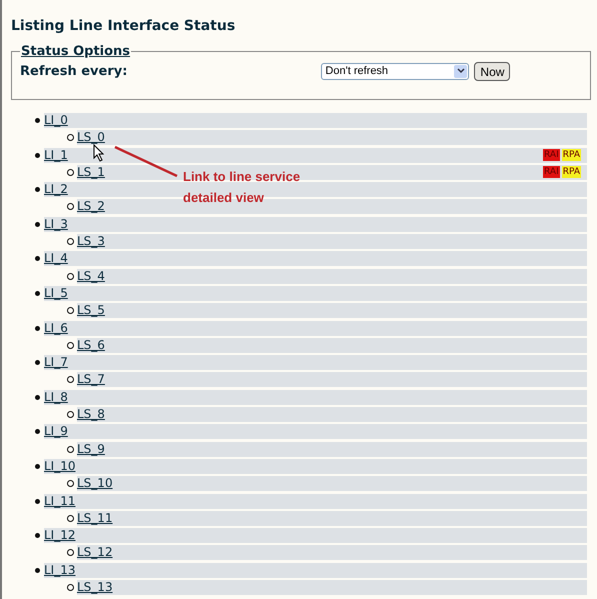  I want to click on interface-link: LI_8, so click(56, 397).